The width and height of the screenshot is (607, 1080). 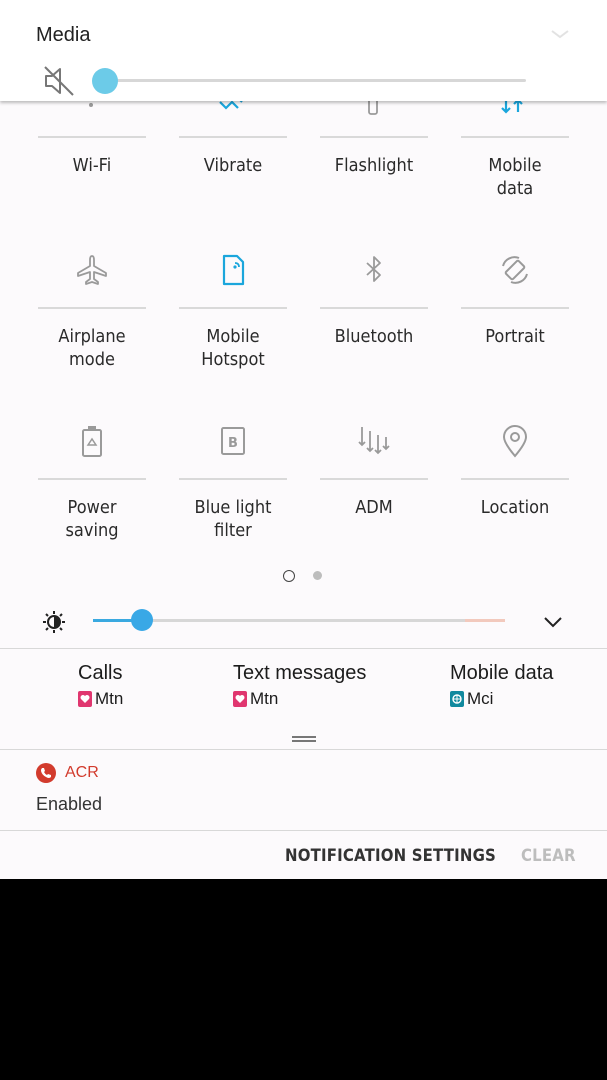 What do you see at coordinates (233, 270) in the screenshot?
I see `hotspot-icon` at bounding box center [233, 270].